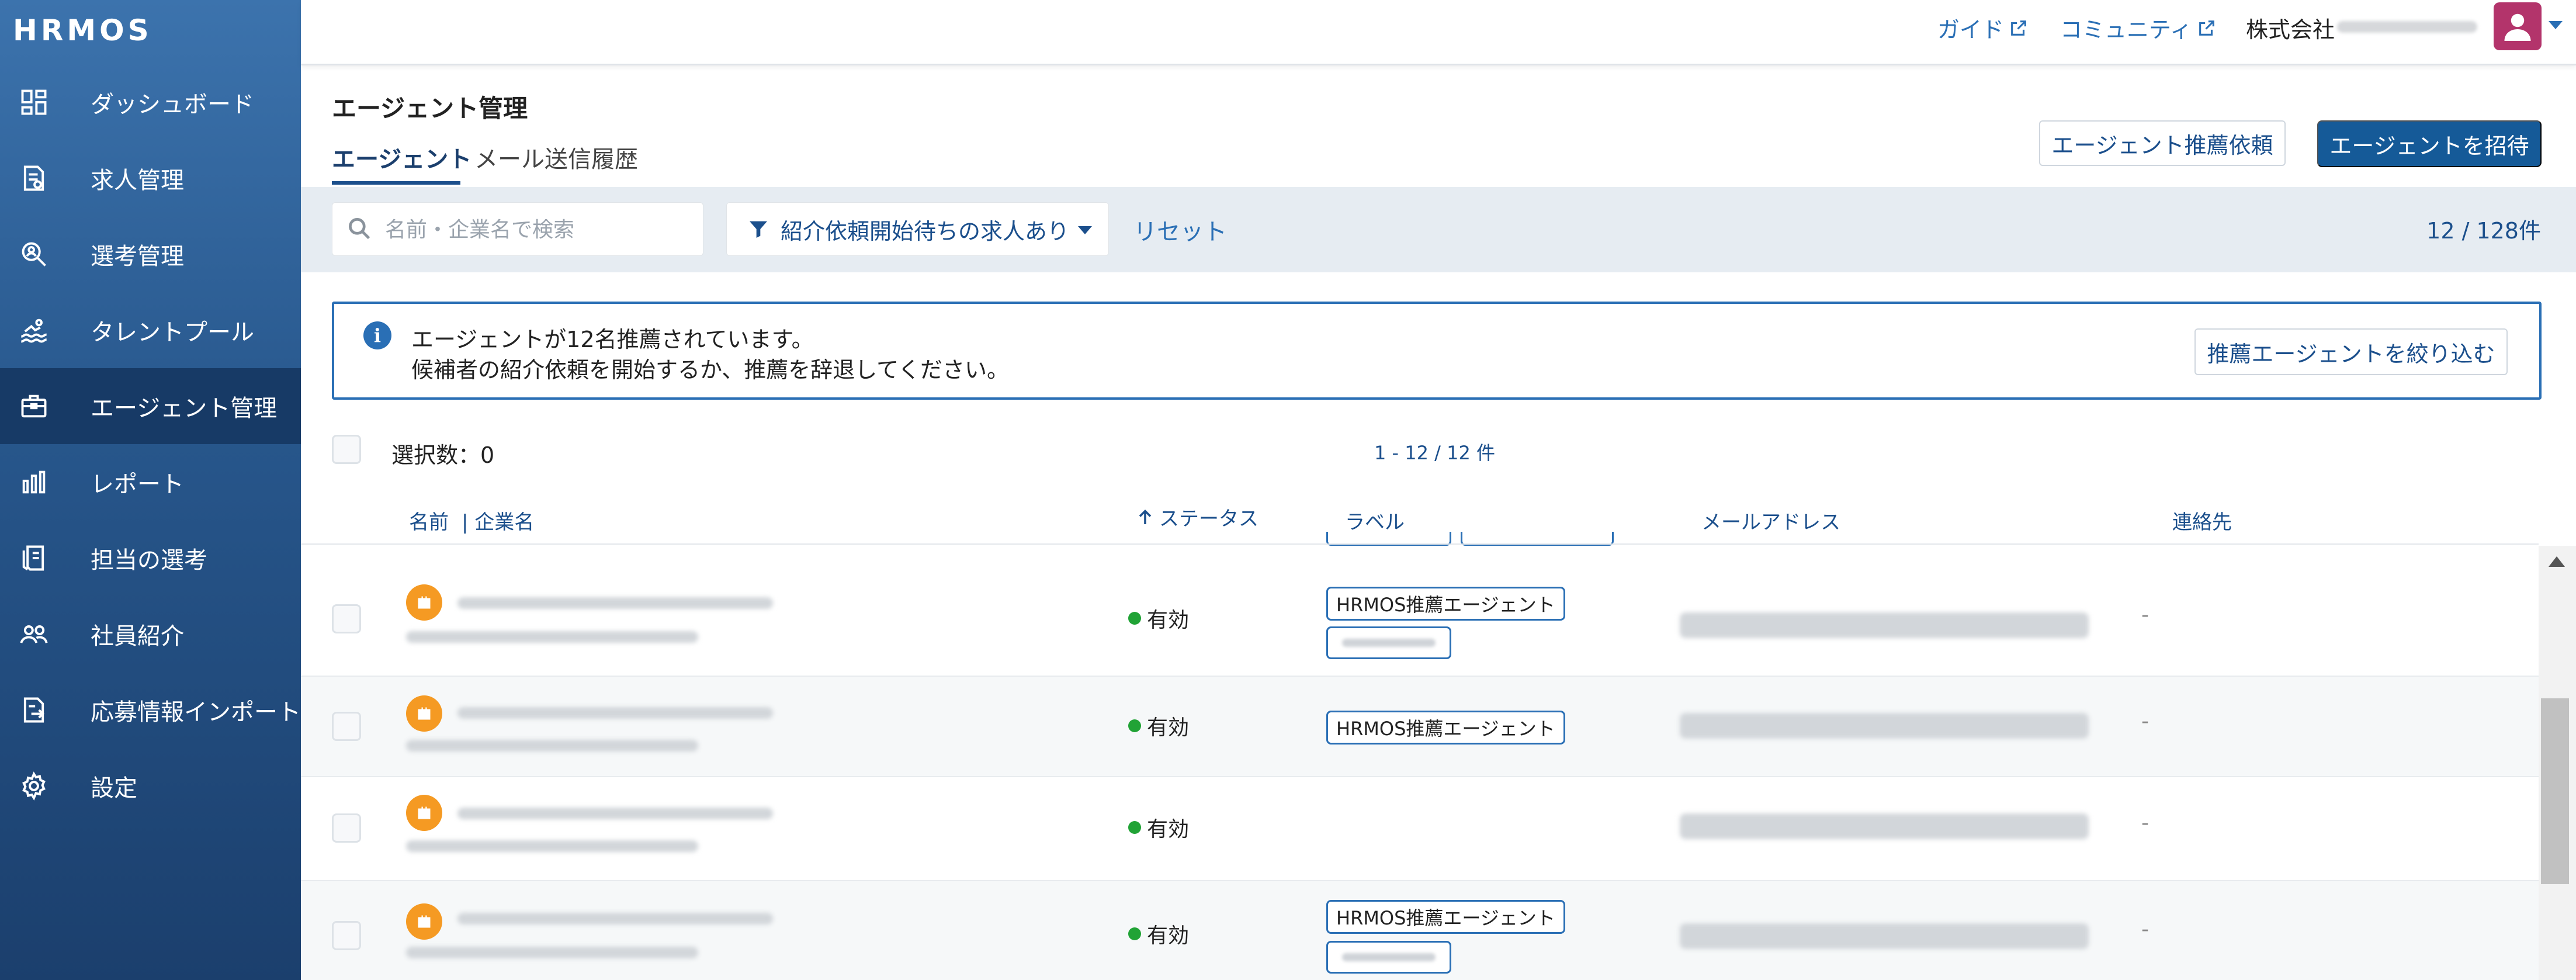 The height and width of the screenshot is (980, 2576). What do you see at coordinates (1388, 957) in the screenshot?
I see `label-tag-redacted` at bounding box center [1388, 957].